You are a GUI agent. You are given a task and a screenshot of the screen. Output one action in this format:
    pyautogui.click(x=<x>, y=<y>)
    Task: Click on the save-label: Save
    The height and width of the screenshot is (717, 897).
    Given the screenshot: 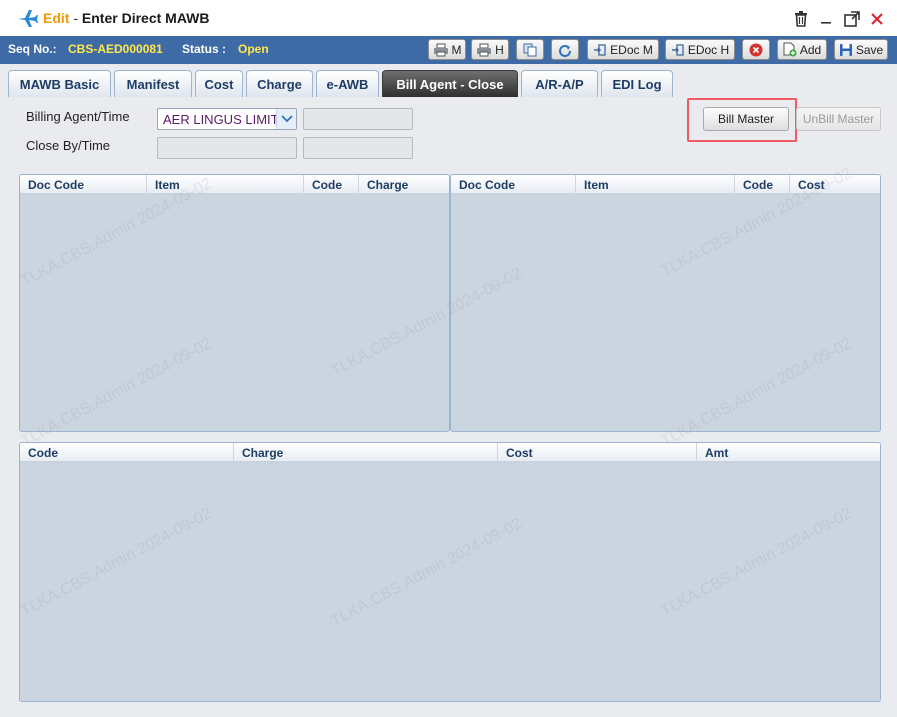 What is the action you would take?
    pyautogui.click(x=869, y=49)
    